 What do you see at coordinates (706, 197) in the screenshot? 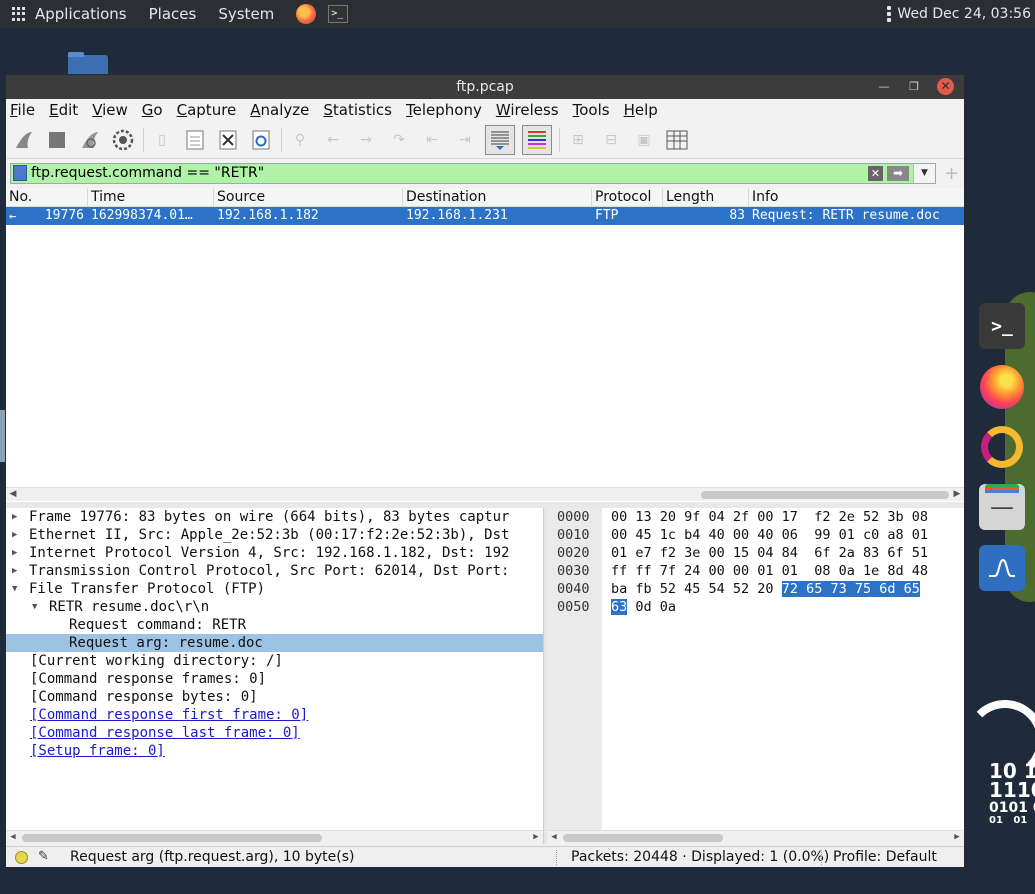
I see `col-length: Length` at bounding box center [706, 197].